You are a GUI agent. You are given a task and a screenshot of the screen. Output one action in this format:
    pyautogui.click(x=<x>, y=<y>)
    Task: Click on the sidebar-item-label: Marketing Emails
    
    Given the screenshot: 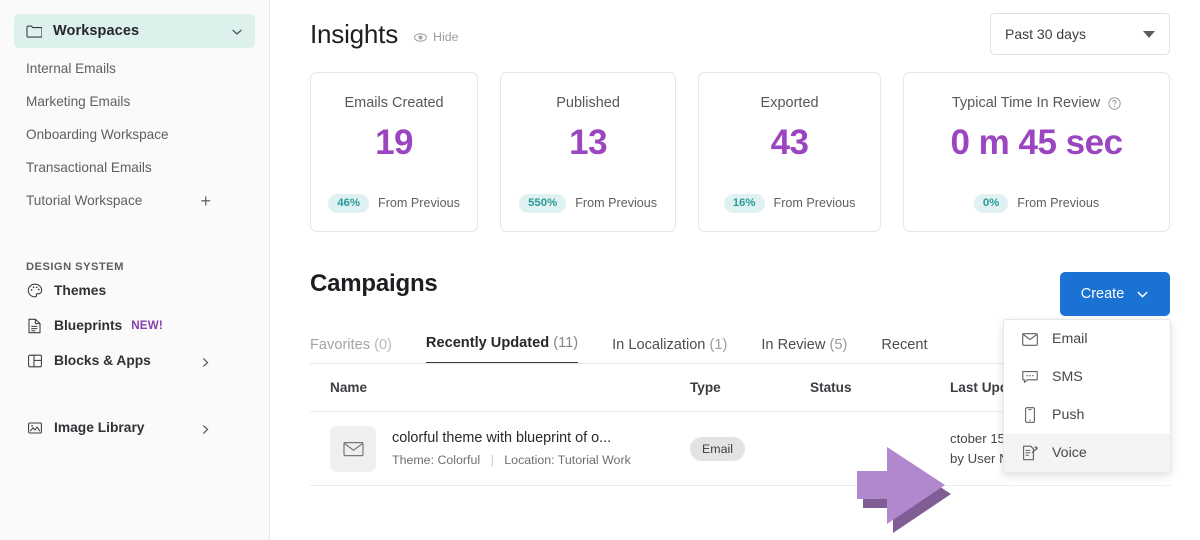 What is the action you would take?
    pyautogui.click(x=78, y=101)
    